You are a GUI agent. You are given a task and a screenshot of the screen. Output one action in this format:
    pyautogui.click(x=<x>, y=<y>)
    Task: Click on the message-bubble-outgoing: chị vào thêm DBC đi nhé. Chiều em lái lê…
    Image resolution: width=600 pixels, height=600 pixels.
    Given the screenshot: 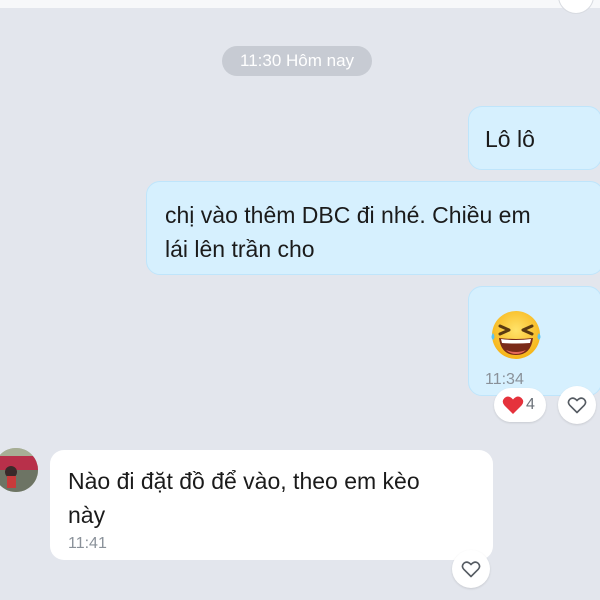 What is the action you would take?
    pyautogui.click(x=373, y=228)
    